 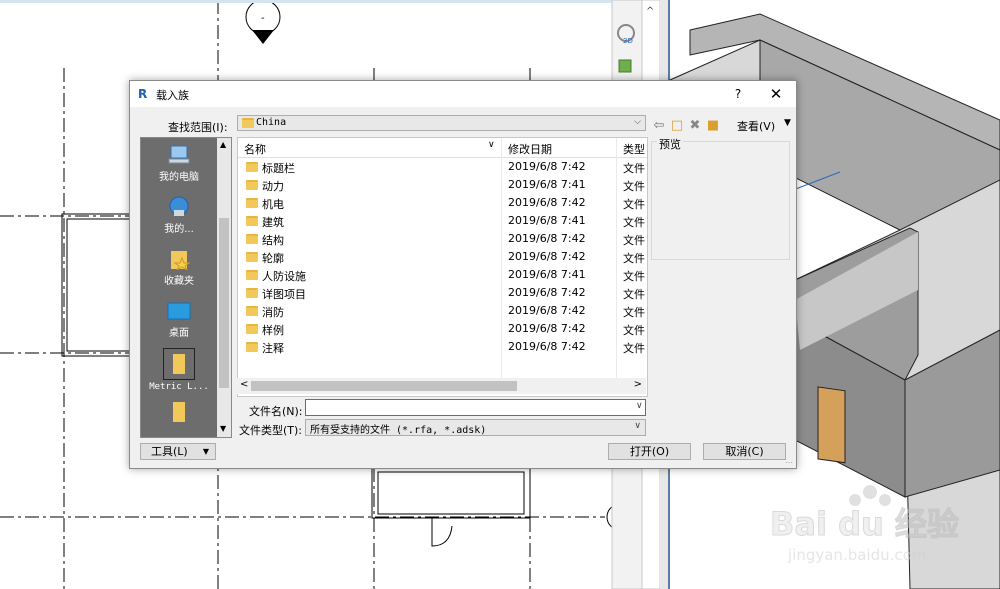 I want to click on computer-icon, so click(x=179, y=155).